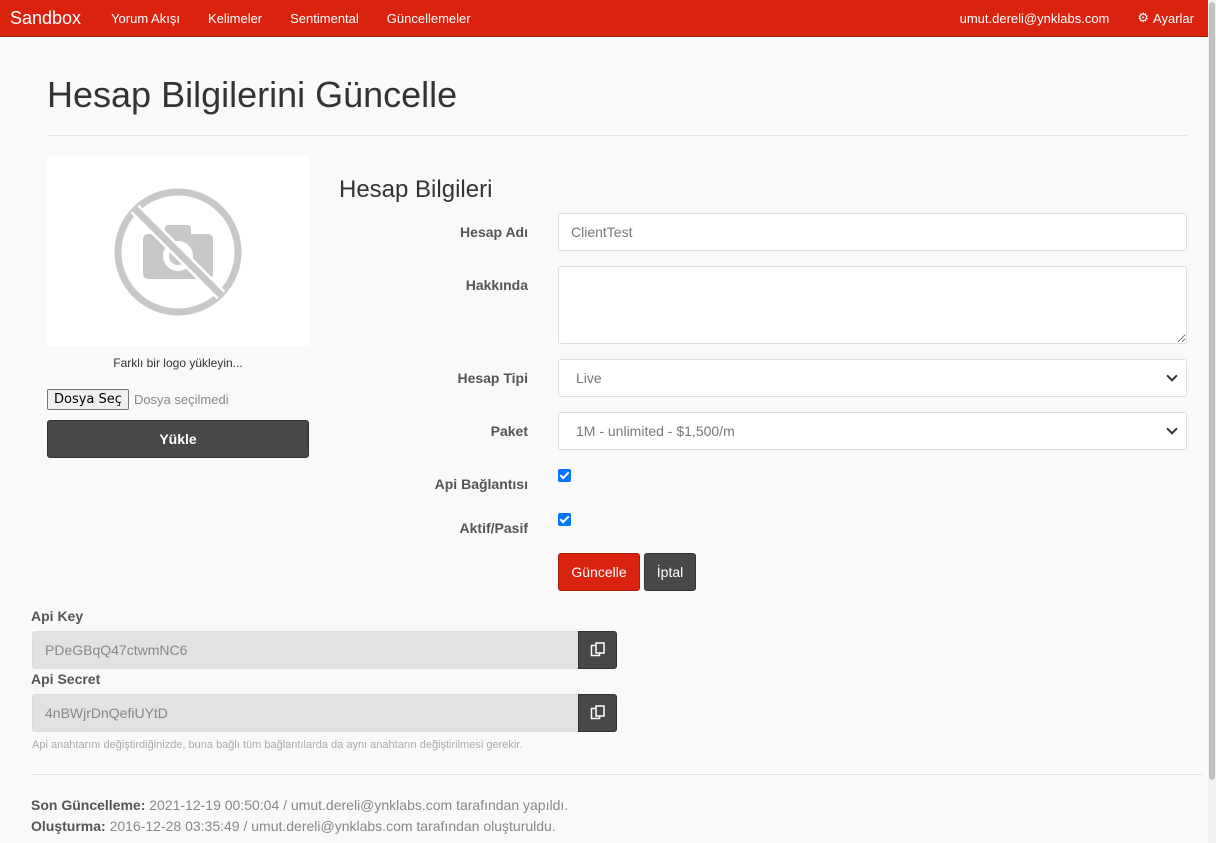  I want to click on brand-logo: Sandbox, so click(45, 18).